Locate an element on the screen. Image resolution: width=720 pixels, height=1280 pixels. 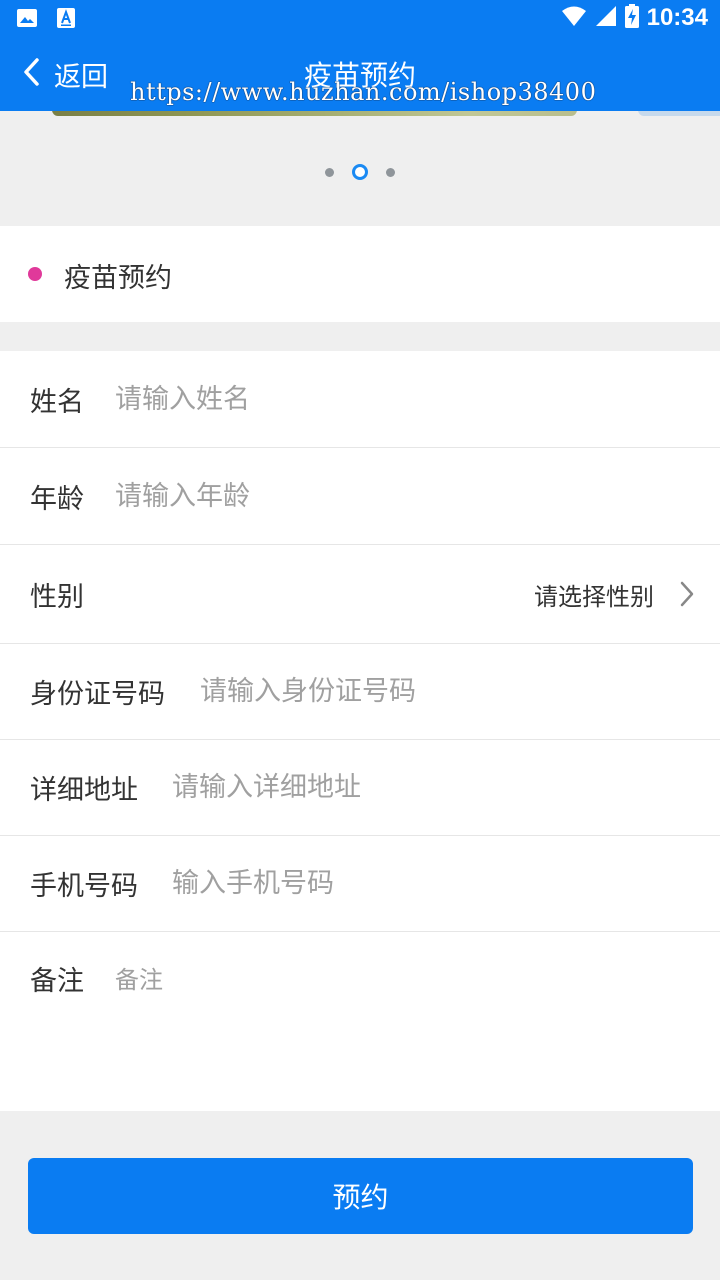
section-title: 疫苗预约 is located at coordinates (118, 278).